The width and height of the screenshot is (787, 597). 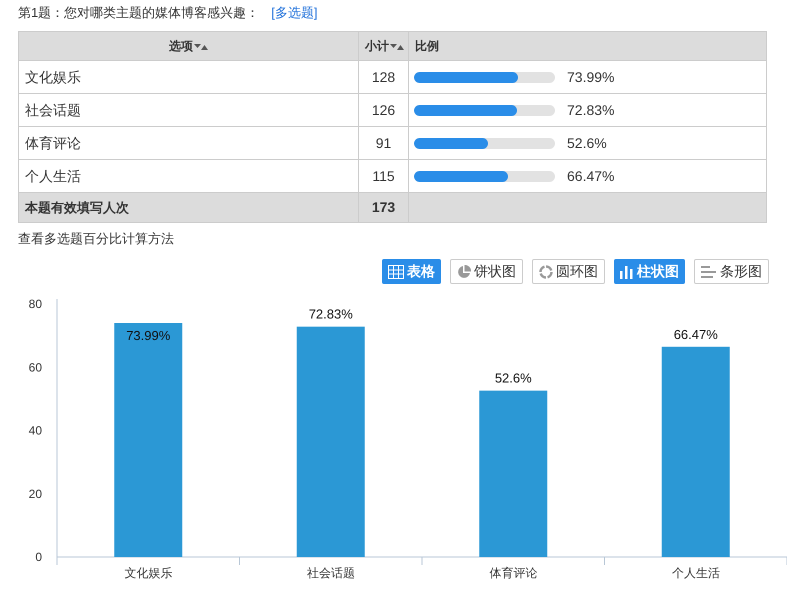 I want to click on percent-cell-text: 72.83%, so click(x=590, y=110).